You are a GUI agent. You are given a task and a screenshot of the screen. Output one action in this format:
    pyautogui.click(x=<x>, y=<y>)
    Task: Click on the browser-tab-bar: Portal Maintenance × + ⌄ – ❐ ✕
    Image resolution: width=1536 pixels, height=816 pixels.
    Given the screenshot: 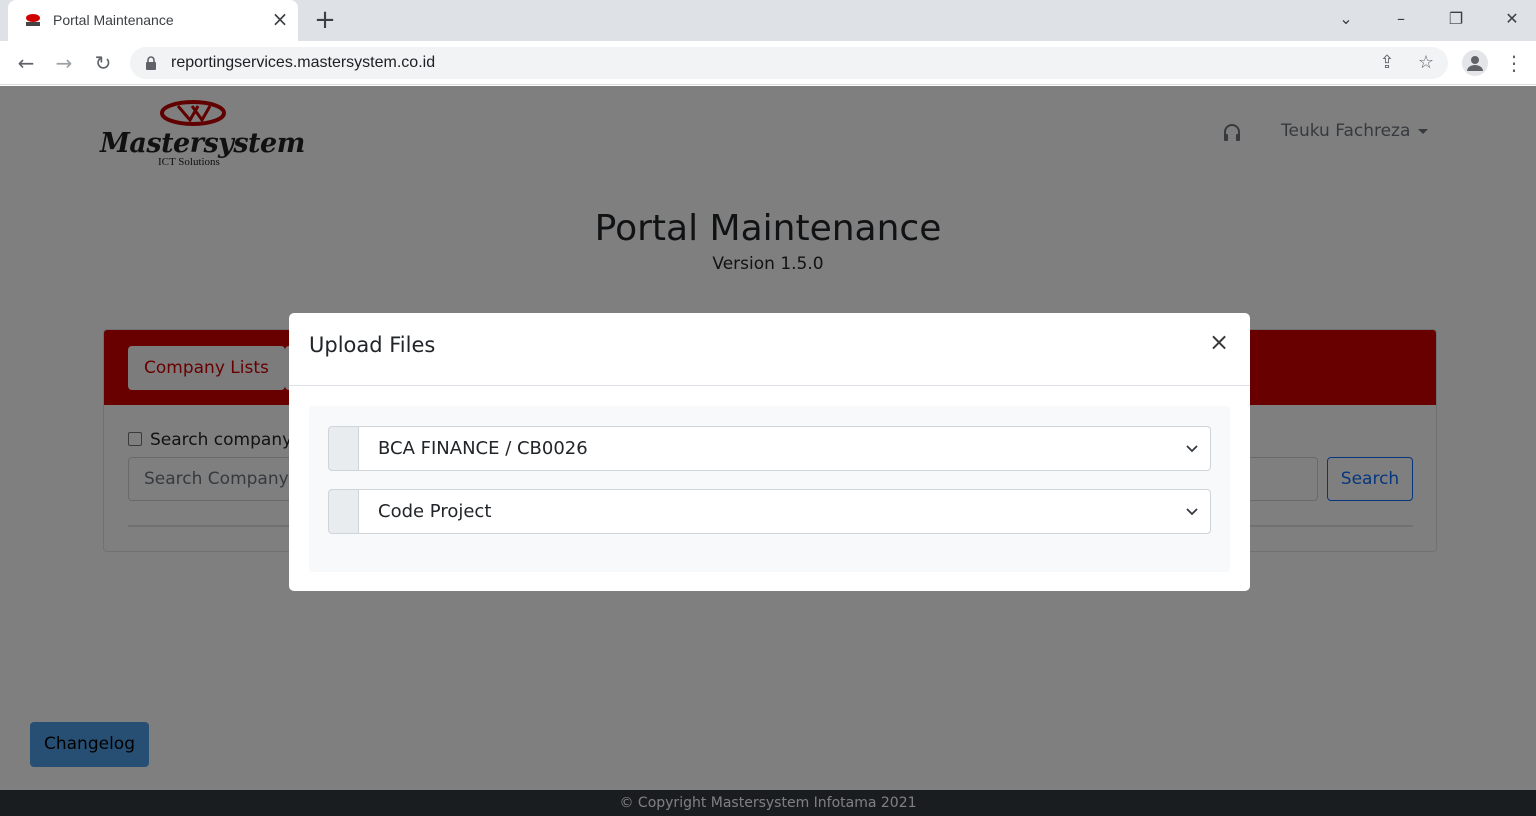 What is the action you would take?
    pyautogui.click(x=768, y=20)
    